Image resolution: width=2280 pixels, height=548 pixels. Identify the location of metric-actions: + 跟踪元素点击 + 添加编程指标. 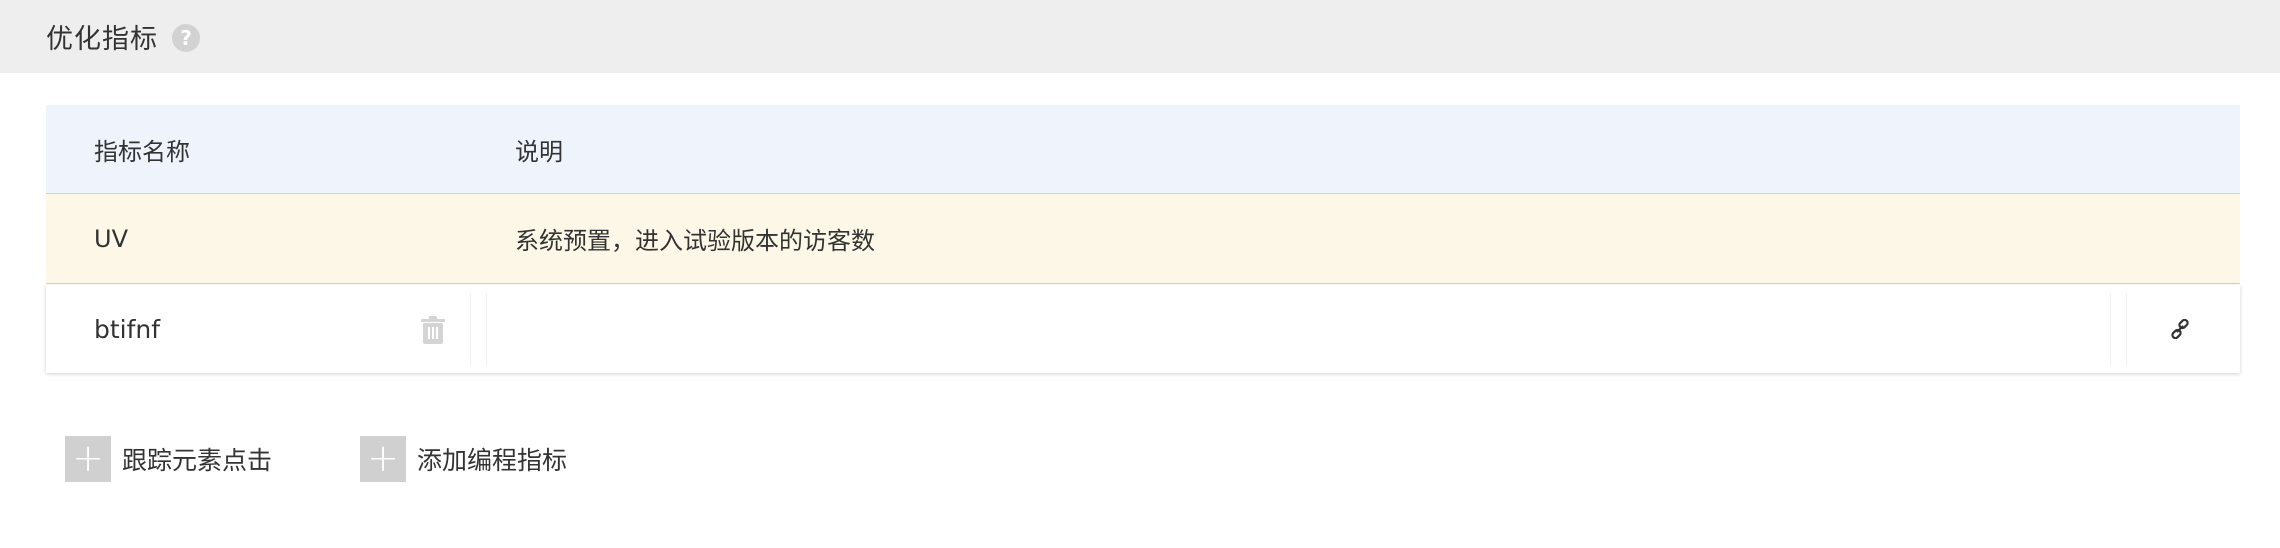
(316, 459).